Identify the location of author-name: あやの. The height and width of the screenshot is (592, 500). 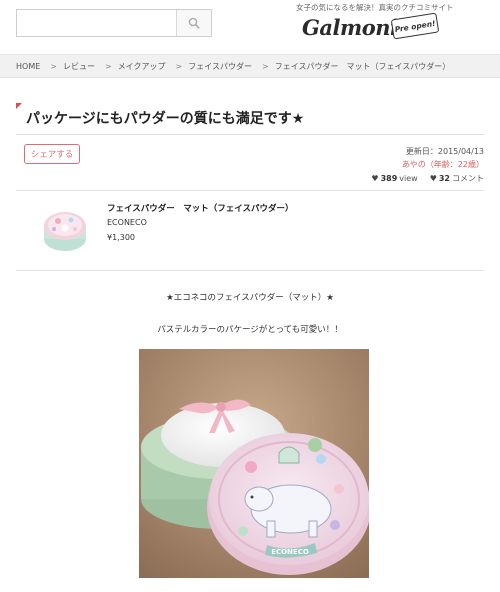
(414, 164).